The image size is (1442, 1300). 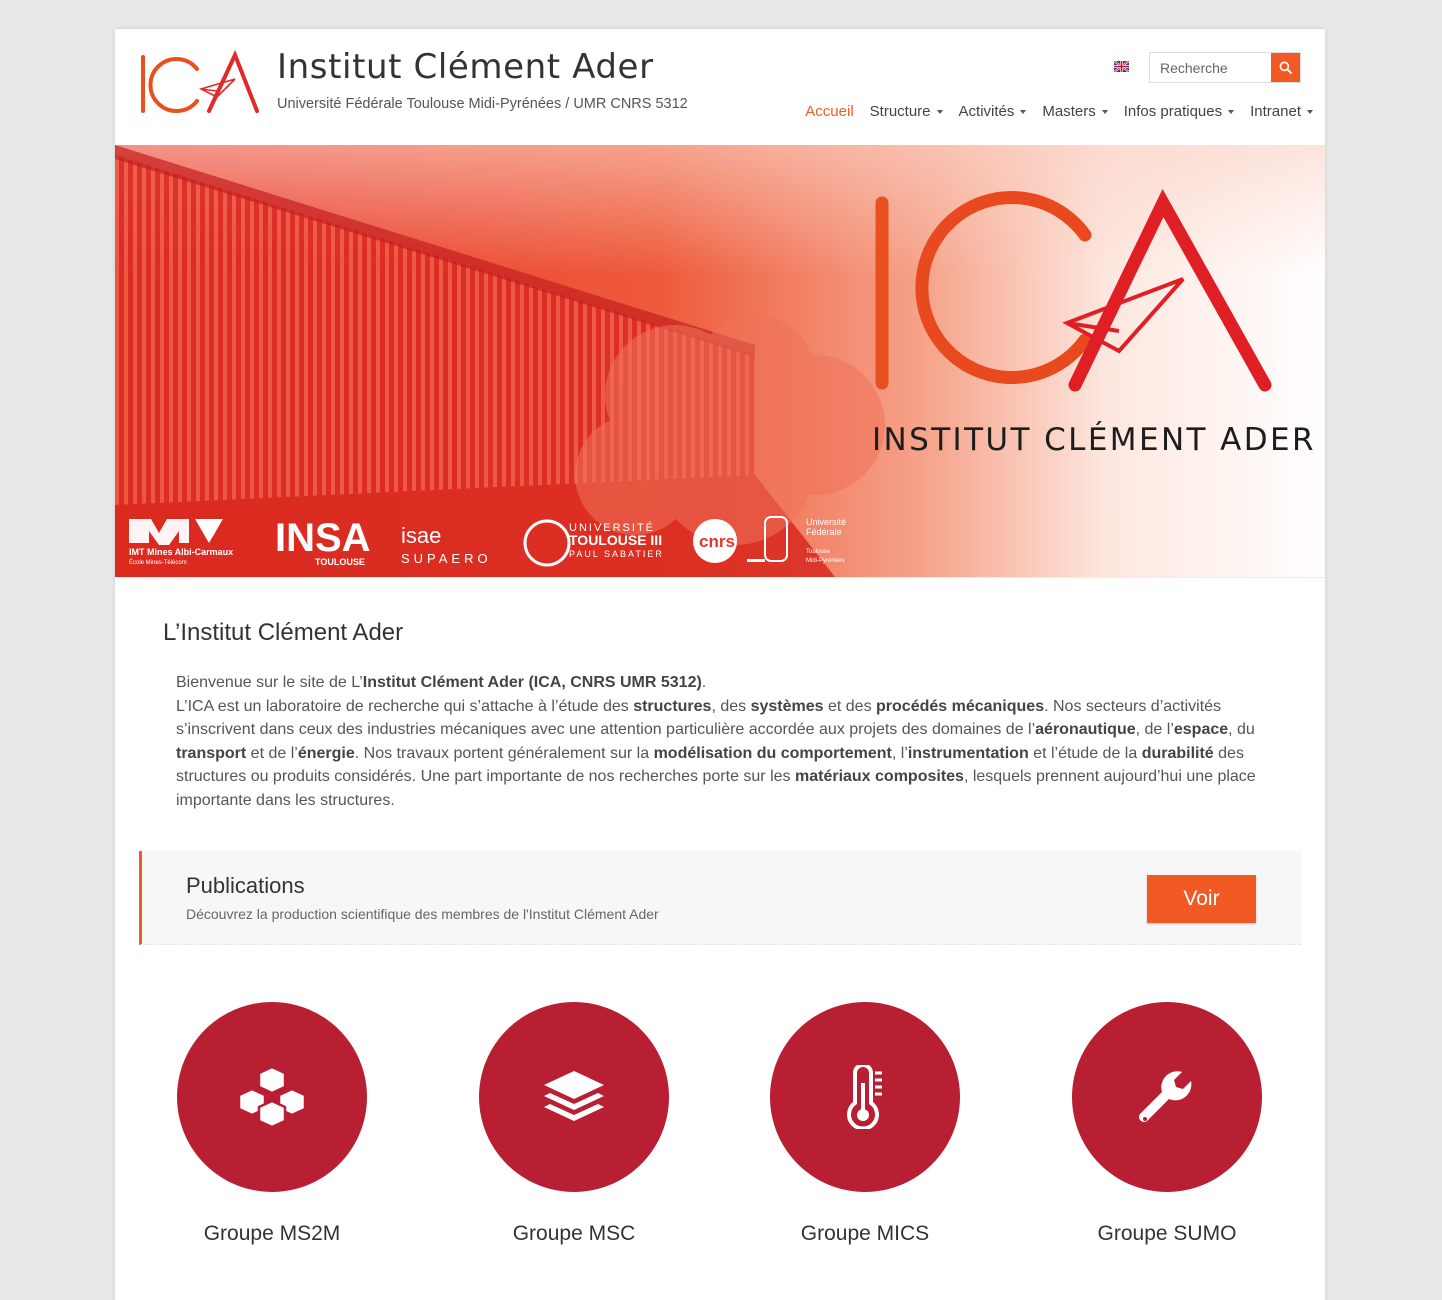 What do you see at coordinates (283, 632) in the screenshot?
I see `intro-title: L’Institut Clément Ader` at bounding box center [283, 632].